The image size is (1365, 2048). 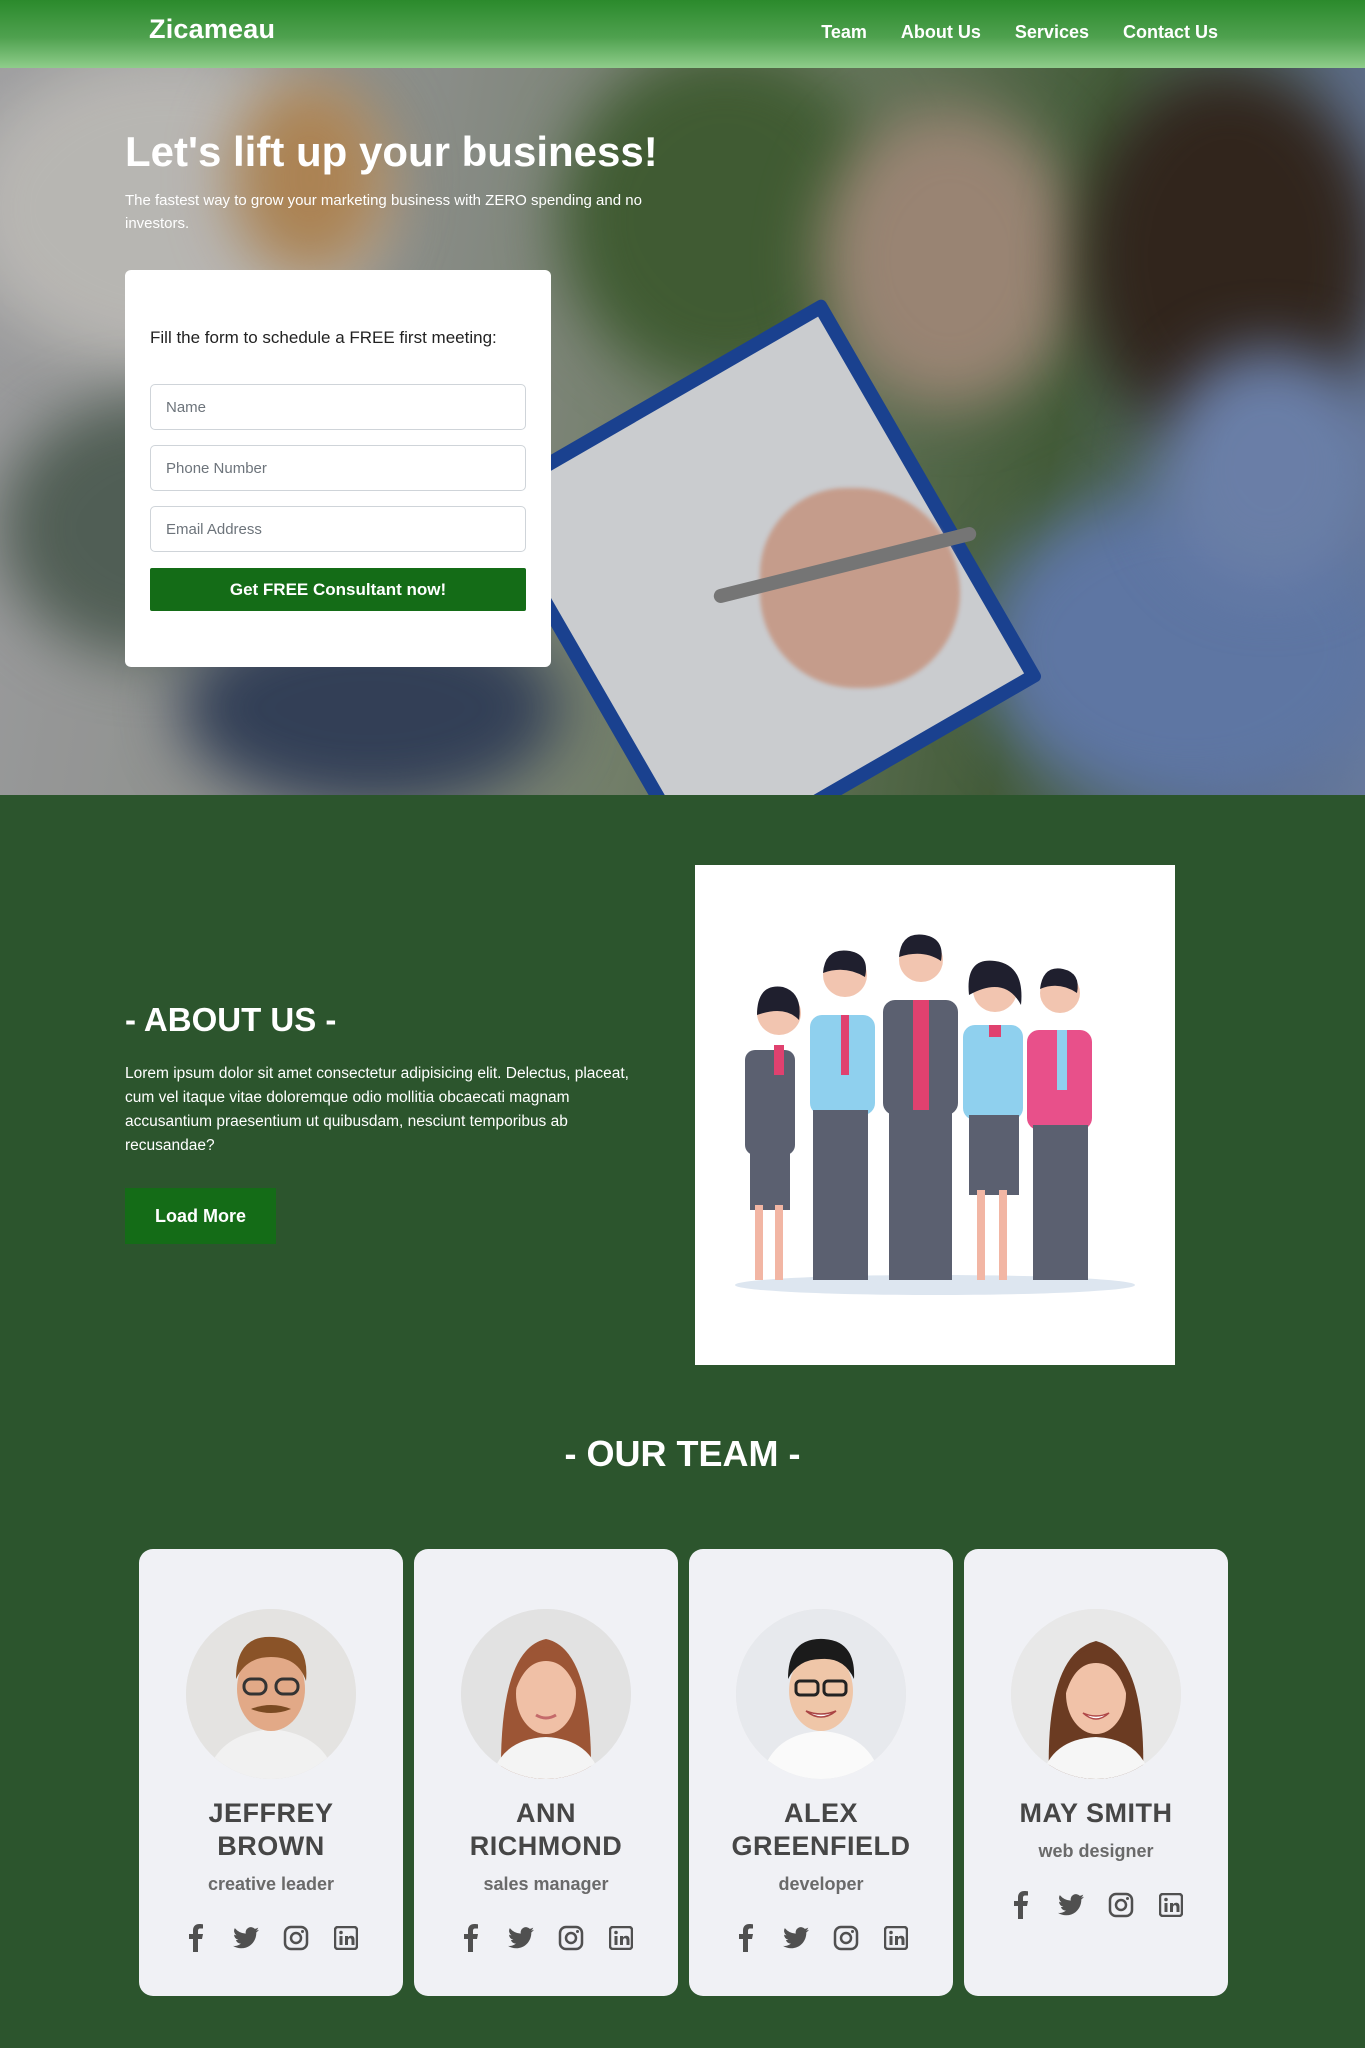 I want to click on team-card: ALEX GREENFIELD developer, so click(x=821, y=1772).